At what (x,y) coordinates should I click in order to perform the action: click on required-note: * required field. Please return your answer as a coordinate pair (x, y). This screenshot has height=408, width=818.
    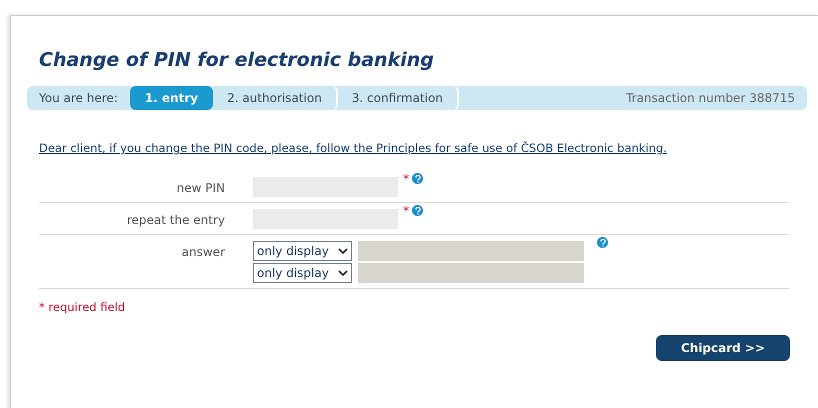
    Looking at the image, I should click on (82, 307).